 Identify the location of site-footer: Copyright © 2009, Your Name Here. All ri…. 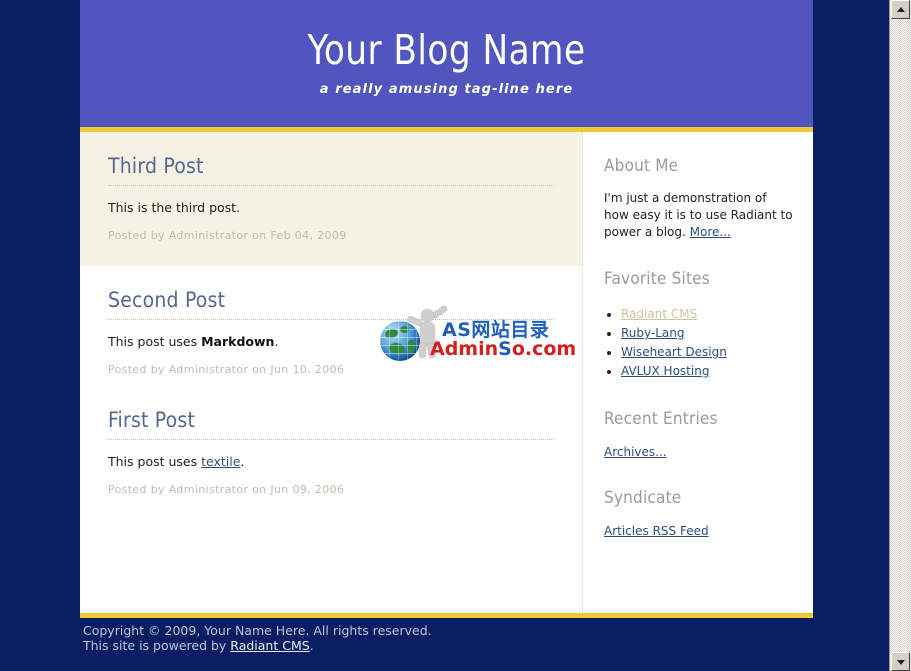
(446, 636).